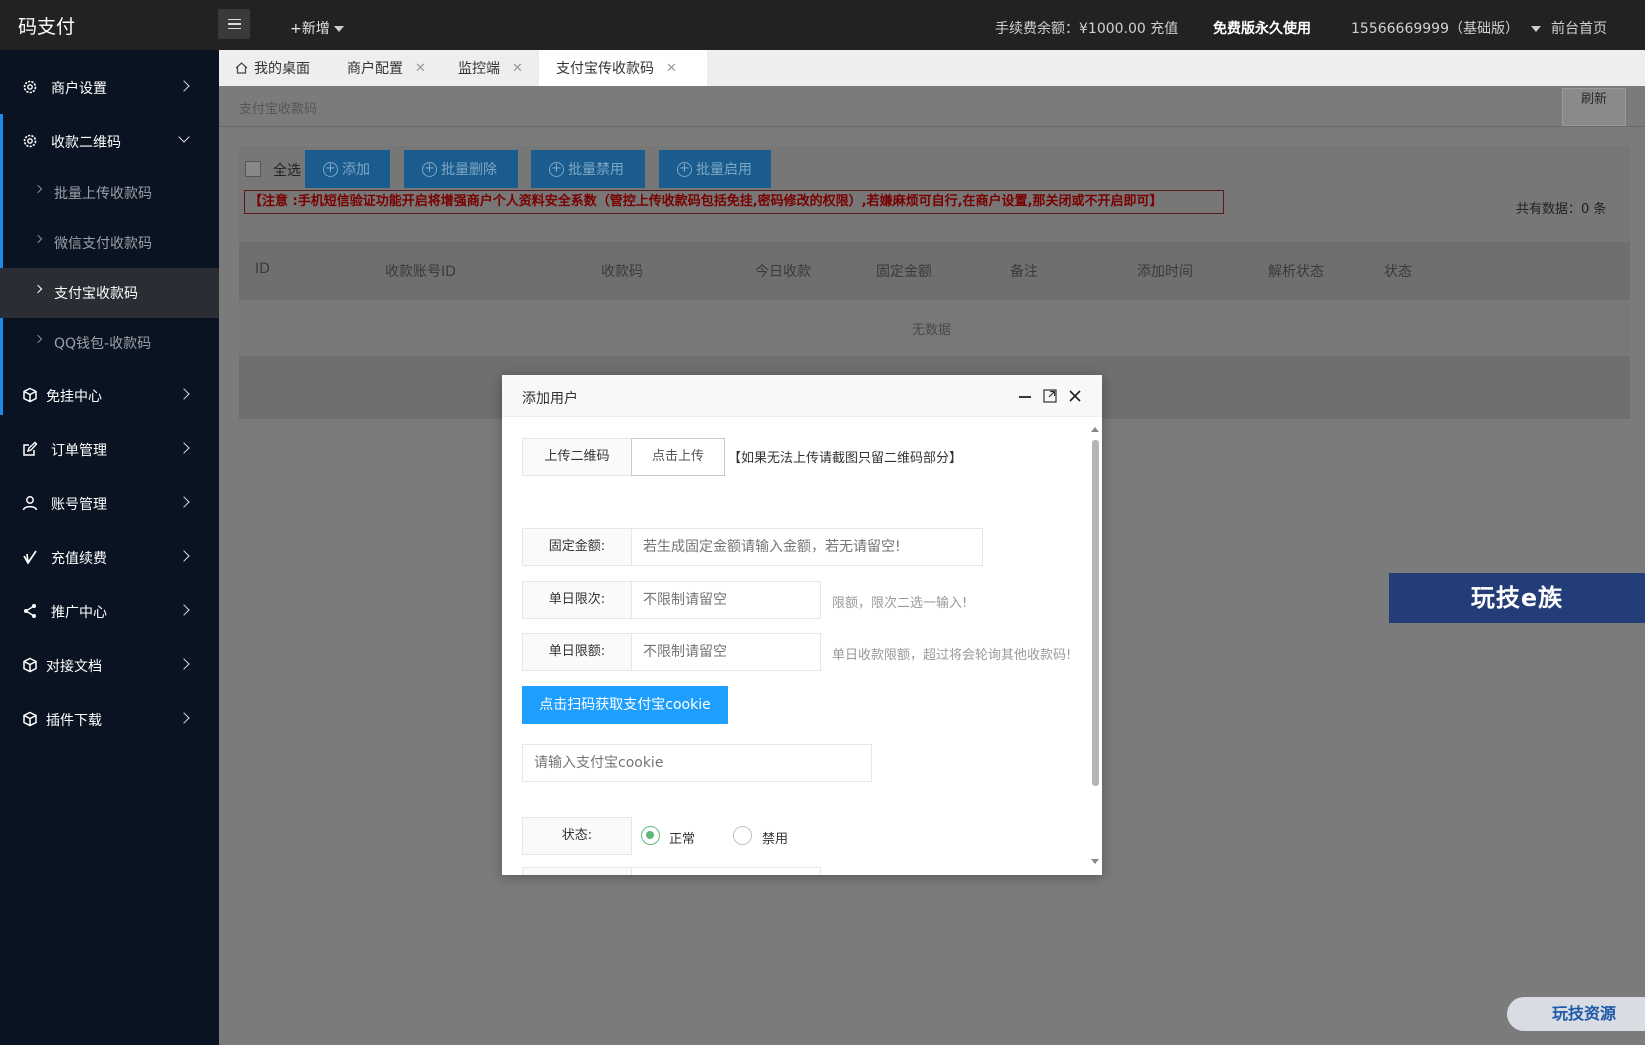  Describe the element at coordinates (802, 396) in the screenshot. I see `dialog-header: 添加用户` at that location.